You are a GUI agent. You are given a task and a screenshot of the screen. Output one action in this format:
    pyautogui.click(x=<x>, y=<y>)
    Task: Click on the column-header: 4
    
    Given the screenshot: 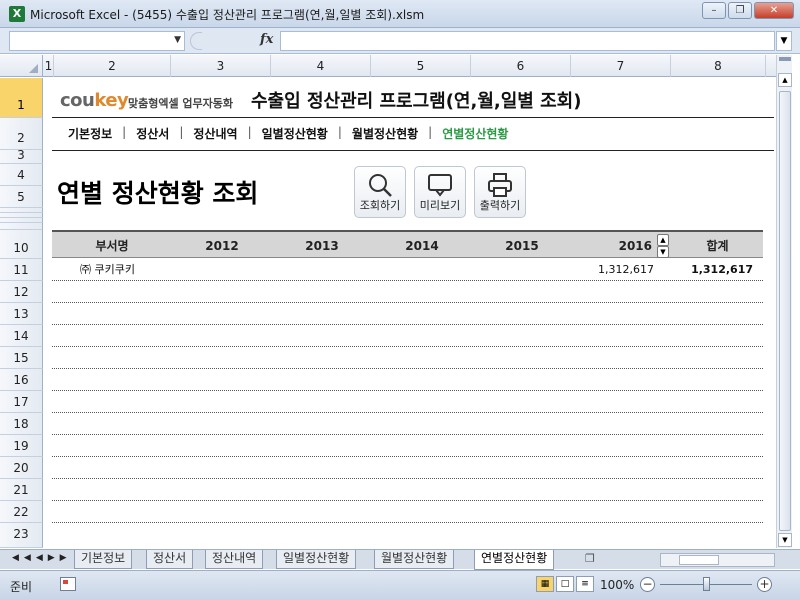 What is the action you would take?
    pyautogui.click(x=321, y=66)
    